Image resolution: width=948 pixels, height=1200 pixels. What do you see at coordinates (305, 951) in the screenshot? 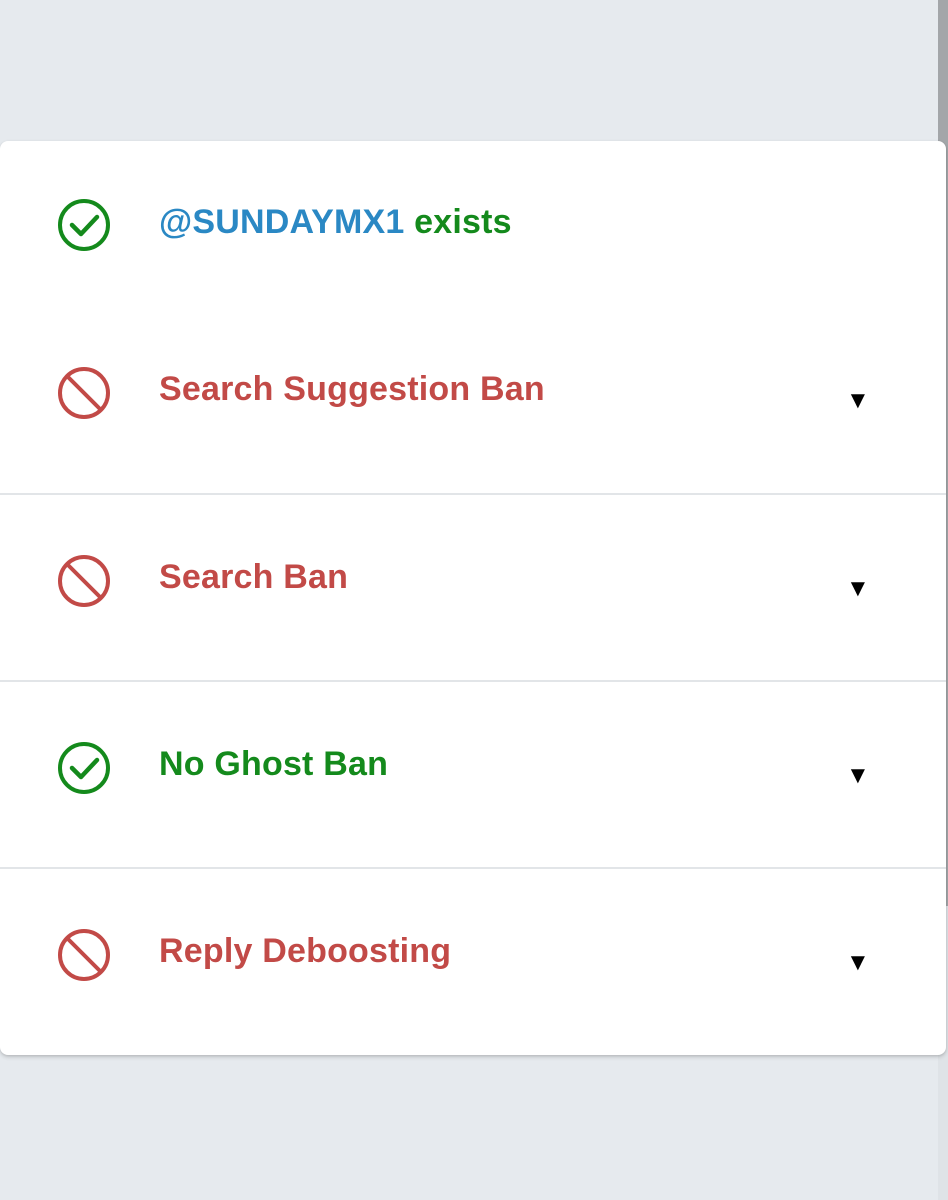
I see `check-label: Reply Deboosting` at bounding box center [305, 951].